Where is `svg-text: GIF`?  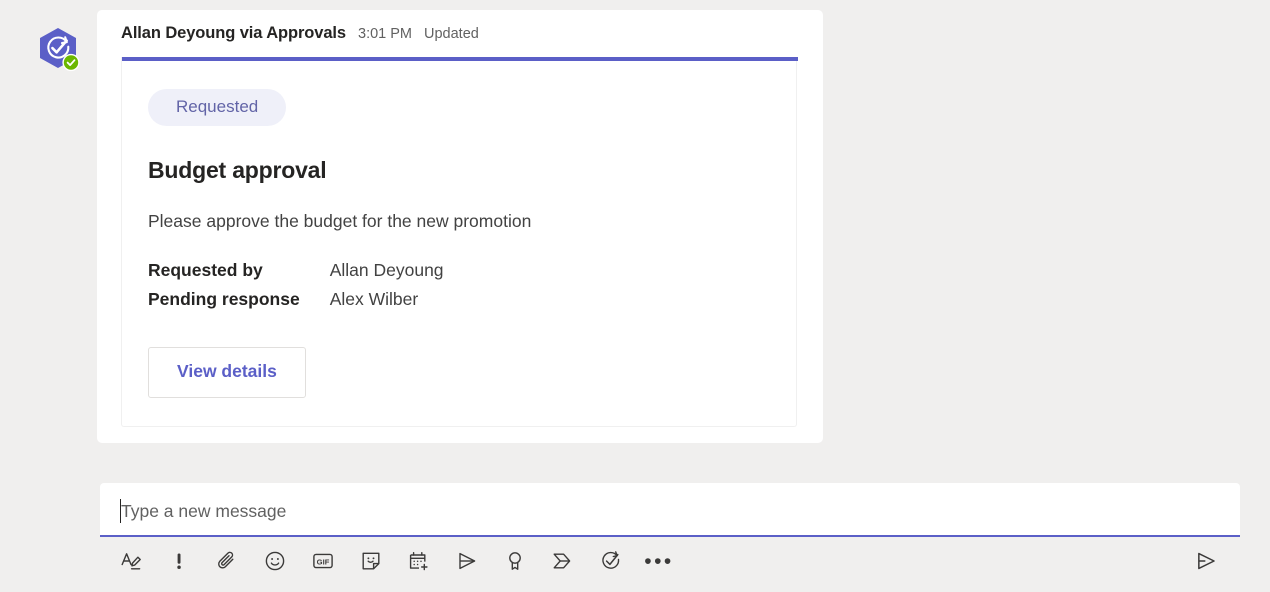 svg-text: GIF is located at coordinates (323, 561).